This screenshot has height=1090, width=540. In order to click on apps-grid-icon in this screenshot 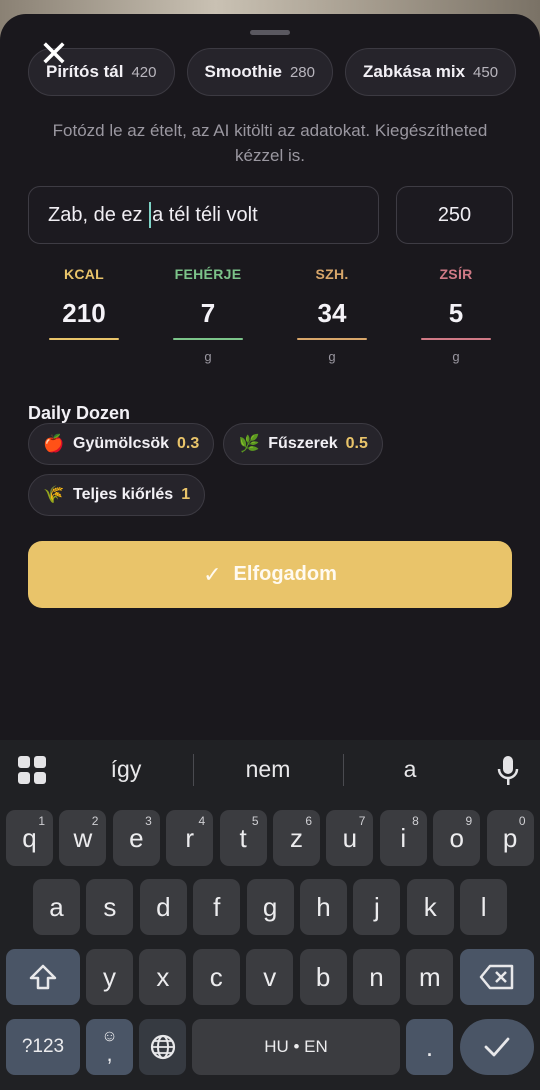, I will do `click(32, 770)`.